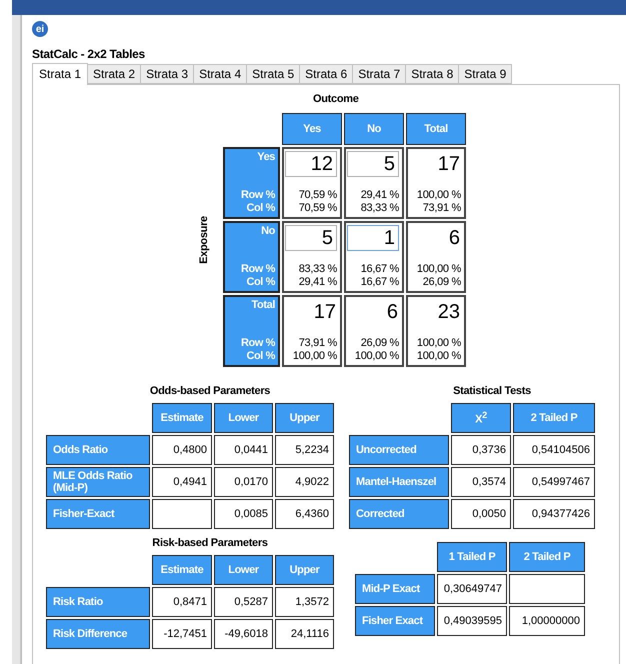  I want to click on value-cell: 1,3572, so click(304, 602).